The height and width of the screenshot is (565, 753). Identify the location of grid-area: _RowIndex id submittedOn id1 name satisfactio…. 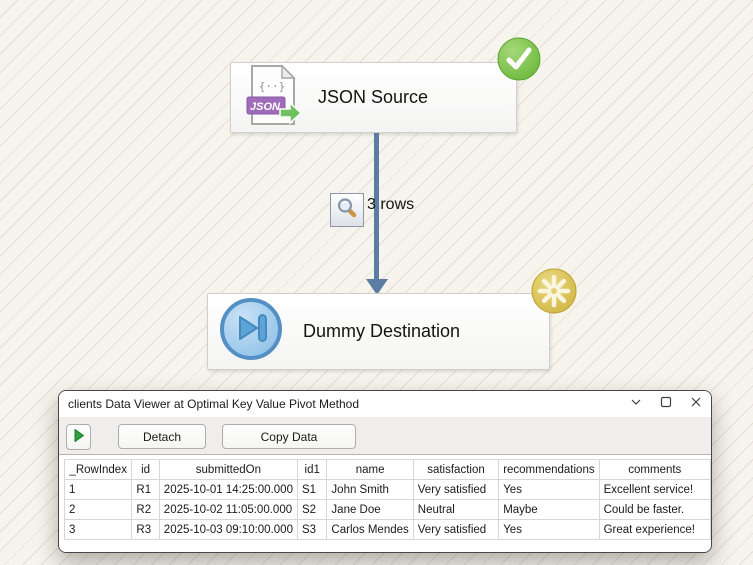
(385, 503).